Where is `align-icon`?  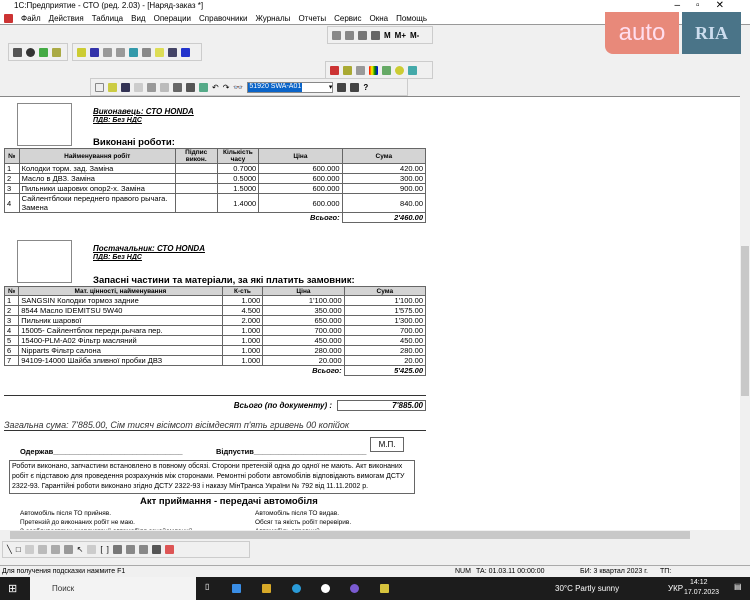 align-icon is located at coordinates (117, 549).